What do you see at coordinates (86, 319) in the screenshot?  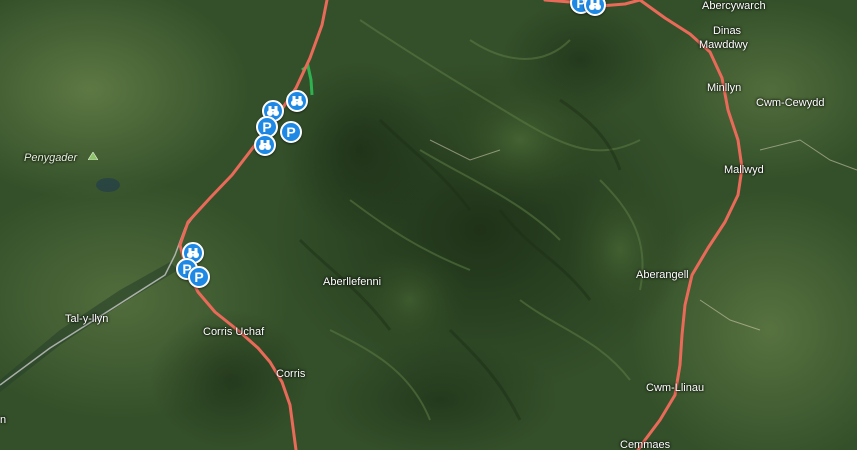 I see `place-tal-y-llyn: Tal-y-llyn` at bounding box center [86, 319].